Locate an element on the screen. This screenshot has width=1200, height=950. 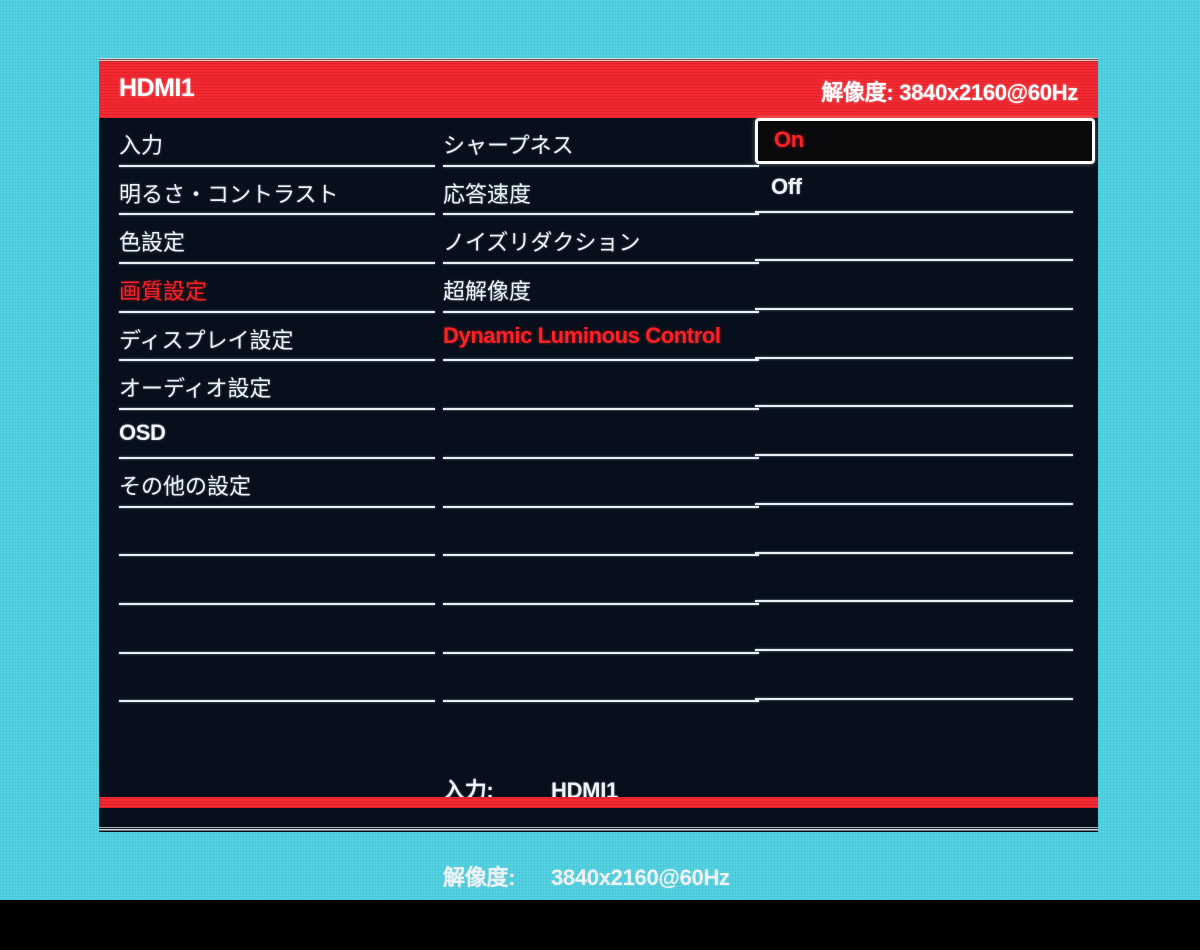
main-menu-item-label: ディスプレイ設定 is located at coordinates (206, 340).